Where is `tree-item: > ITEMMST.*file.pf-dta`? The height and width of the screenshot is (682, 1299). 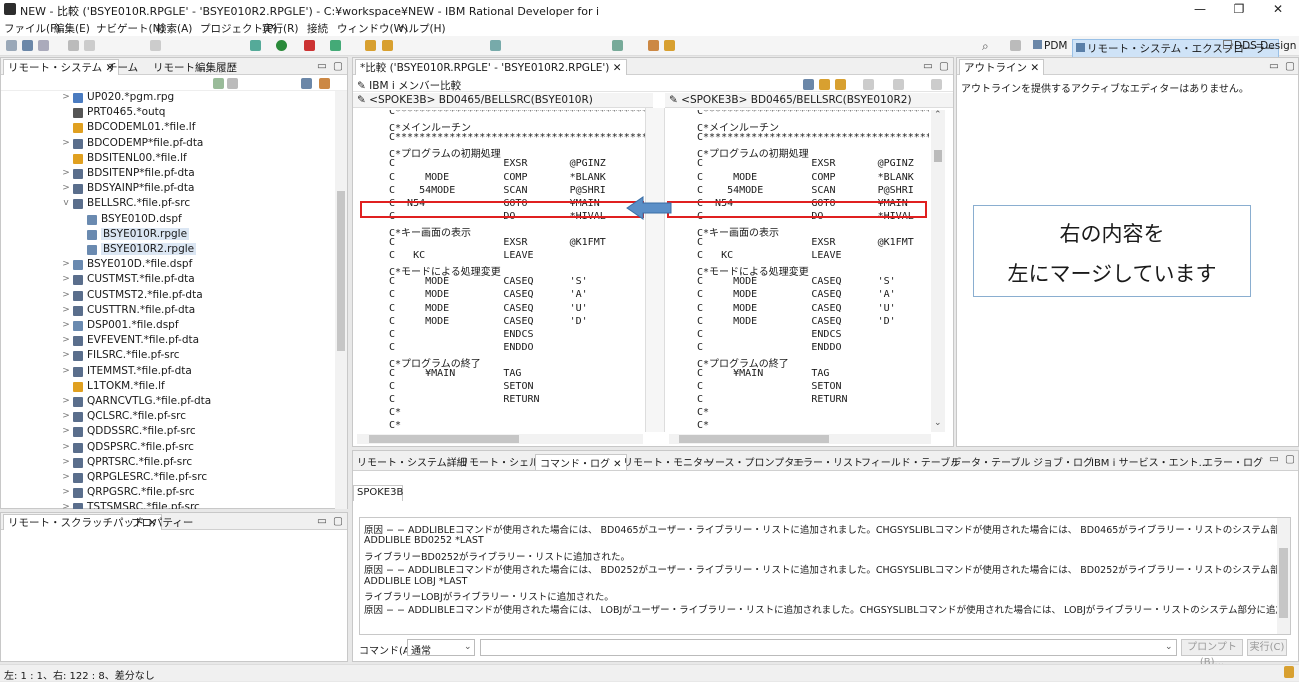
tree-item: > ITEMMST.*file.pf-dta is located at coordinates (196, 372).